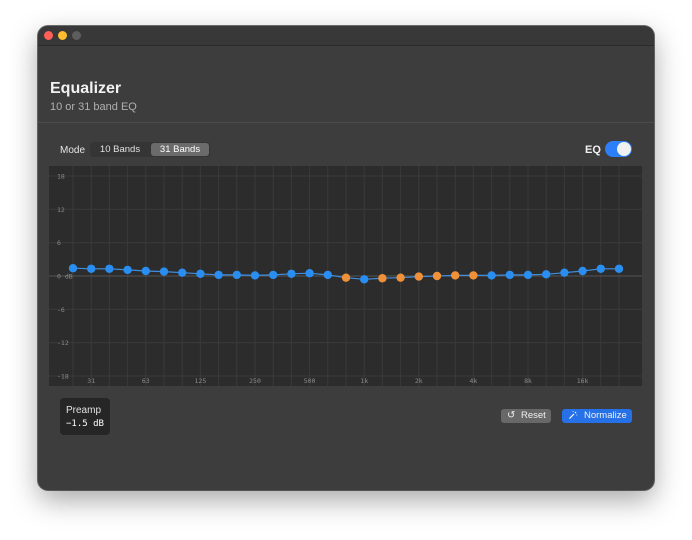 The image size is (692, 540). What do you see at coordinates (624, 149) in the screenshot?
I see `eq-toggle-knob` at bounding box center [624, 149].